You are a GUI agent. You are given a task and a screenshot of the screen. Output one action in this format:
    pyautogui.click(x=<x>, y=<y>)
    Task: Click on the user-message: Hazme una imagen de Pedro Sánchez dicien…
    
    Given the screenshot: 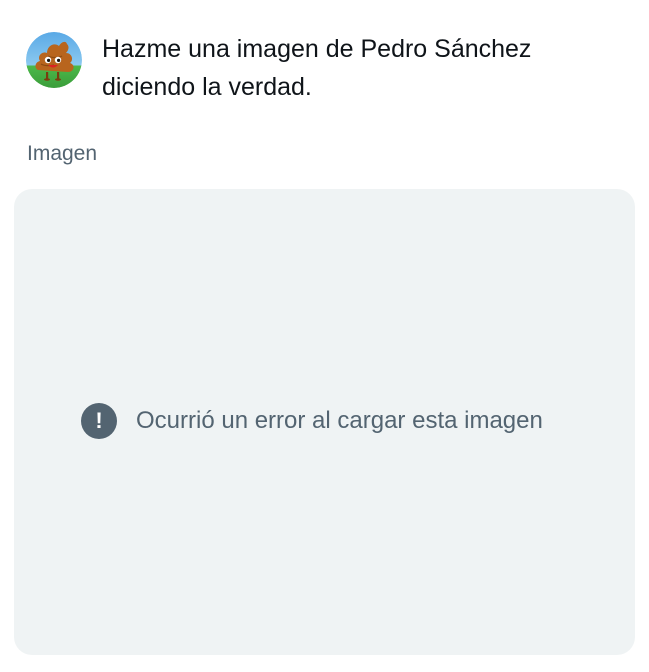 What is the action you would take?
    pyautogui.click(x=304, y=68)
    